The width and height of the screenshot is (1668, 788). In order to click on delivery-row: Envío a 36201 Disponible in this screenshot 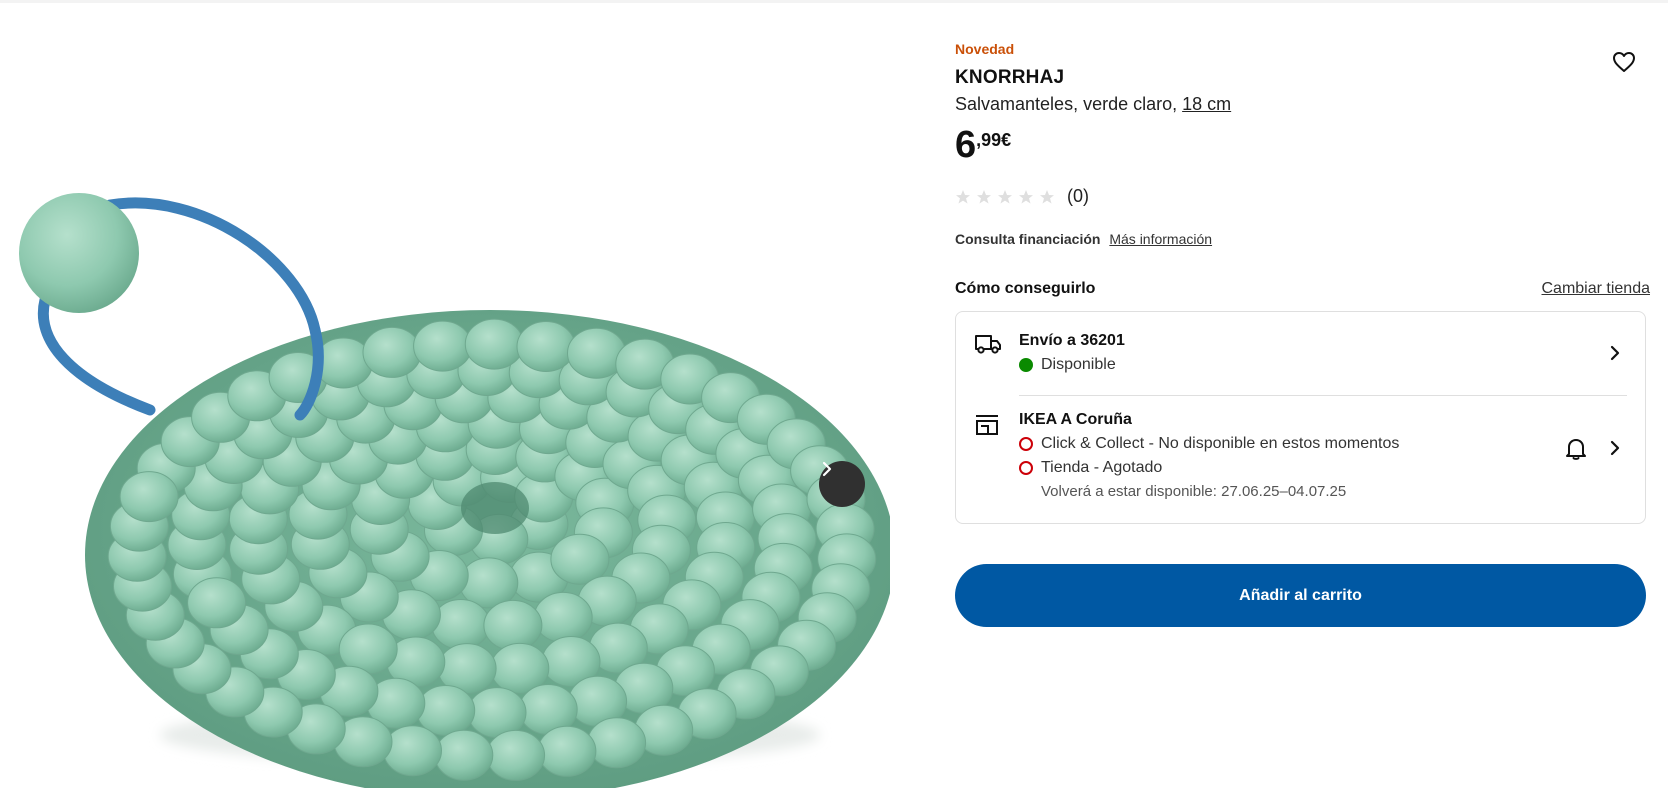, I will do `click(1300, 354)`.